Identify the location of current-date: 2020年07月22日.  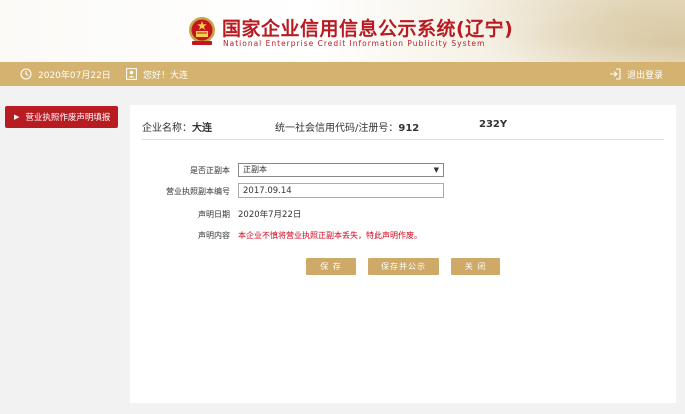
(65, 74).